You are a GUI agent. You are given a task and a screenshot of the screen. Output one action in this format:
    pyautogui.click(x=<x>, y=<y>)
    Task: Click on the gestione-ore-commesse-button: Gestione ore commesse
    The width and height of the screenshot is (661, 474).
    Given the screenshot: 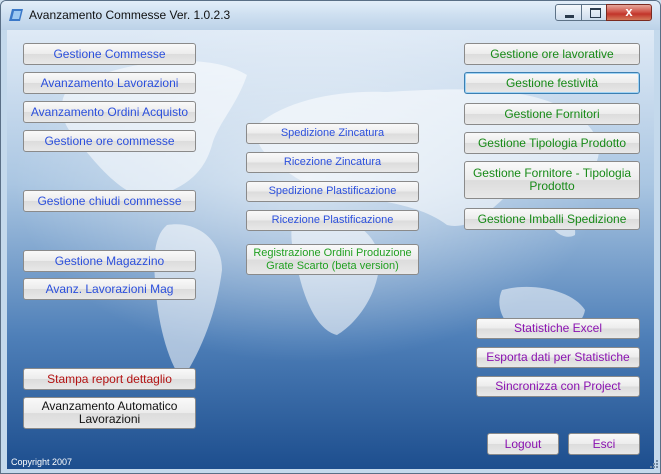 What is the action you would take?
    pyautogui.click(x=109, y=141)
    